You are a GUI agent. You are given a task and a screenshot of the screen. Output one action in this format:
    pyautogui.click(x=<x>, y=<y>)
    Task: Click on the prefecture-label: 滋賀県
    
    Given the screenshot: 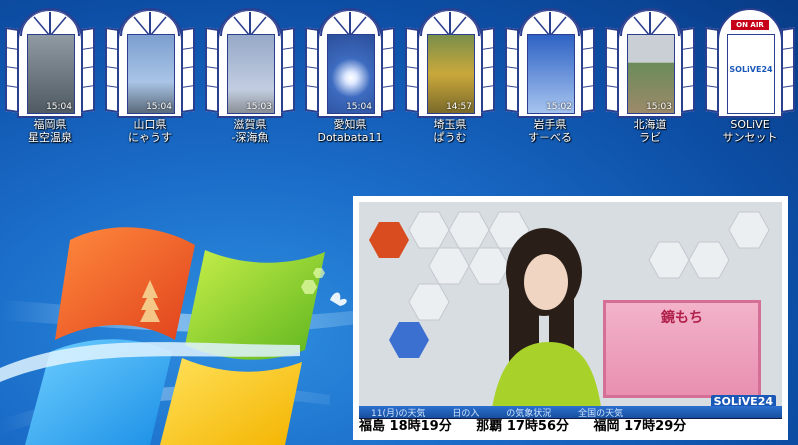 What is the action you would take?
    pyautogui.click(x=250, y=124)
    